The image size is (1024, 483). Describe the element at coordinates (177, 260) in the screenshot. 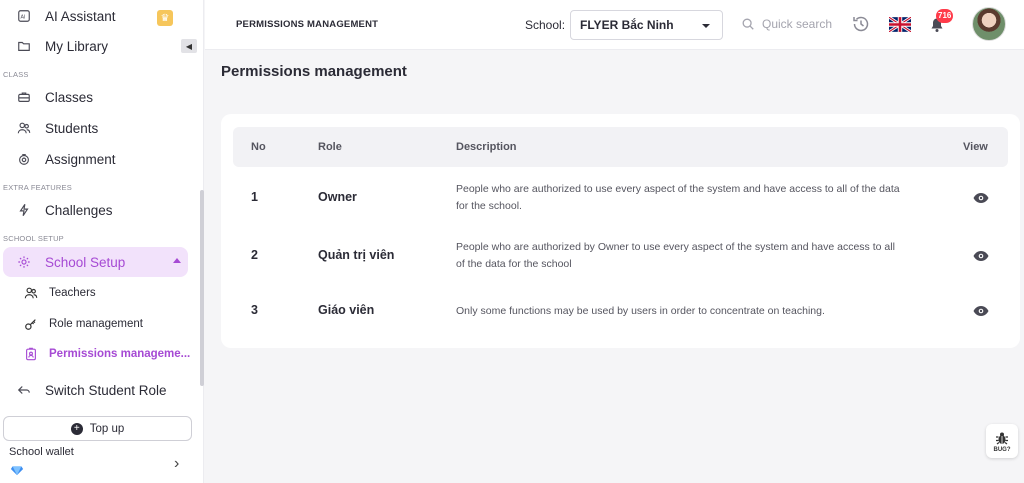

I see `caret-up-icon` at that location.